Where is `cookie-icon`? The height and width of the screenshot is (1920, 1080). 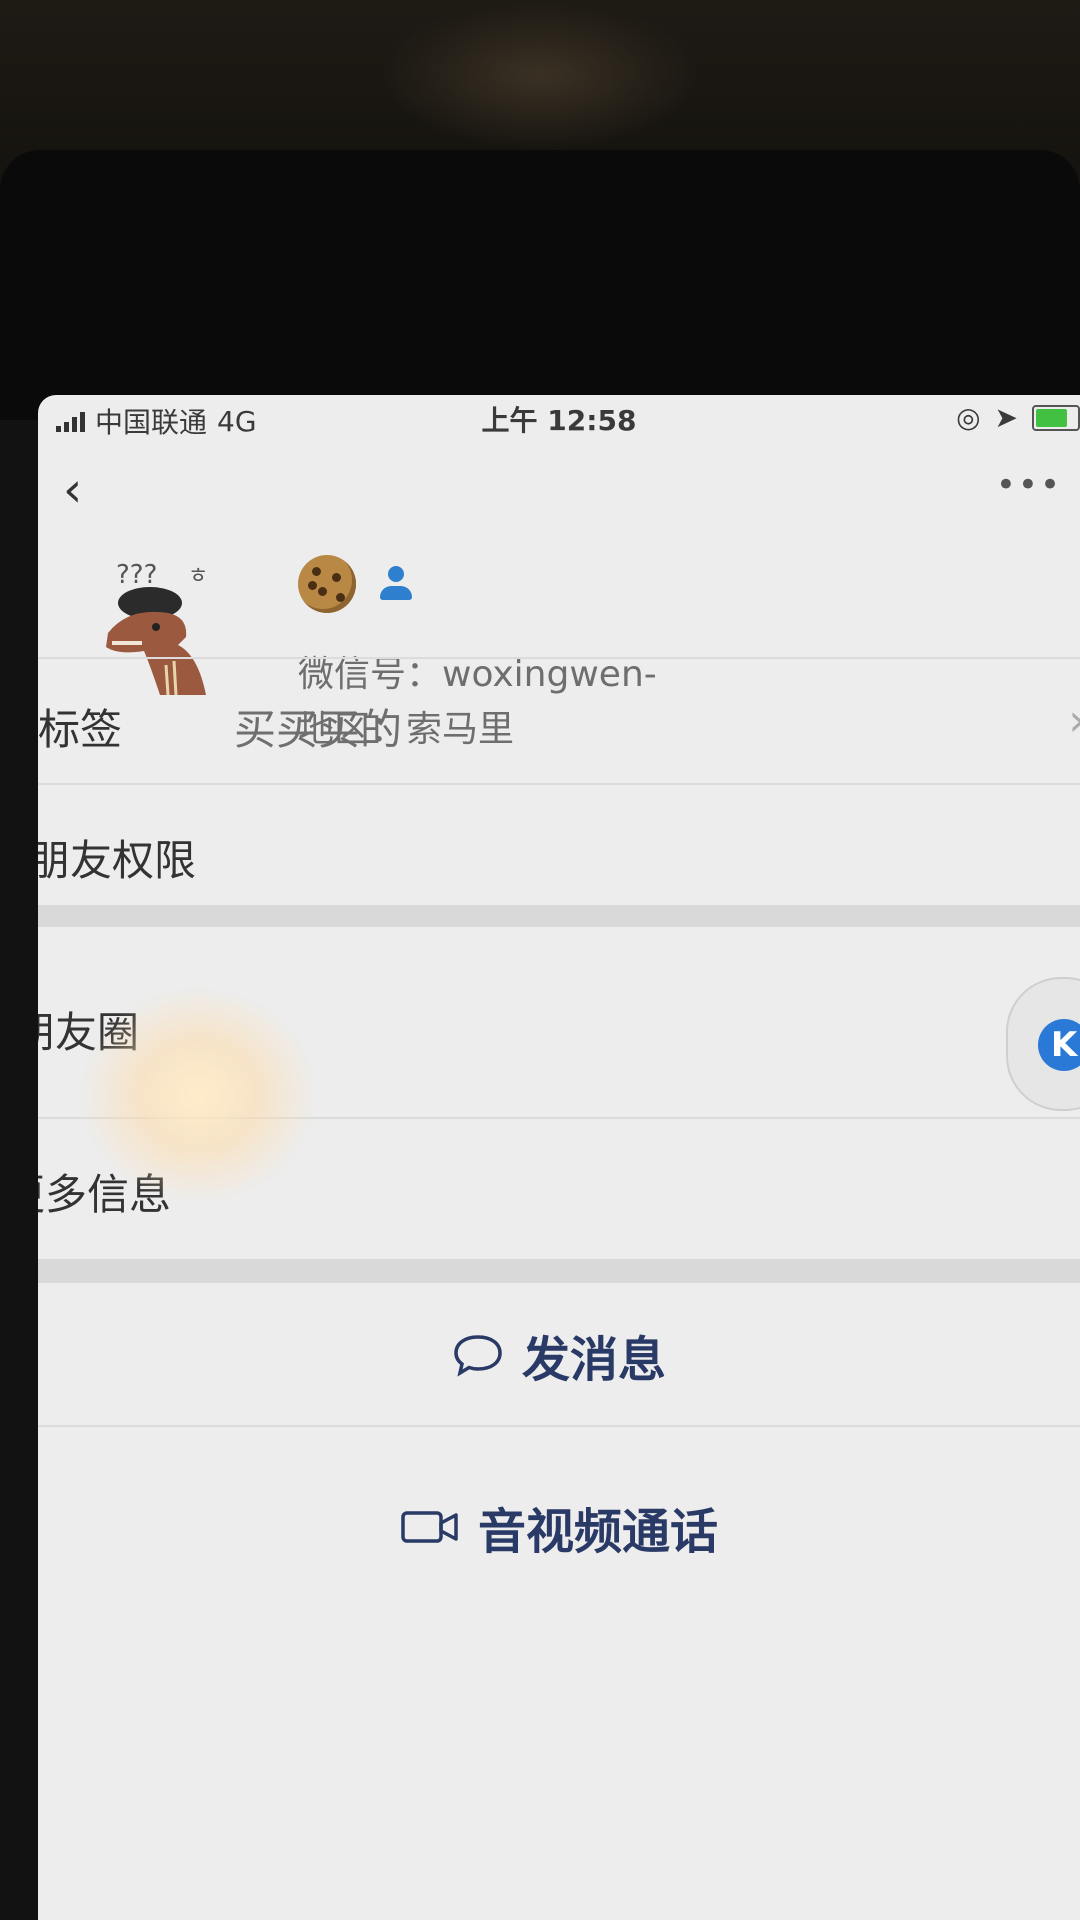
cookie-icon is located at coordinates (327, 584).